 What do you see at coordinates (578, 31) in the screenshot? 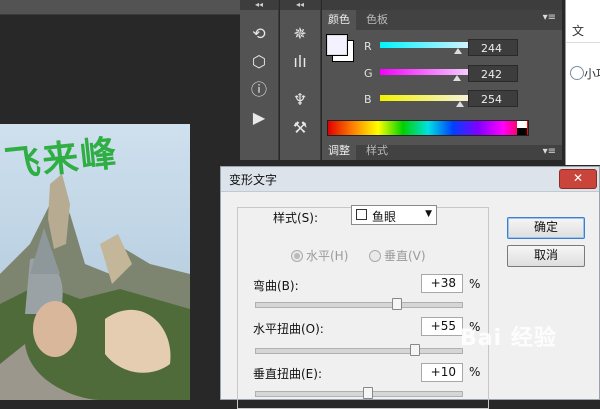
I see `background-app-text-1: 文` at bounding box center [578, 31].